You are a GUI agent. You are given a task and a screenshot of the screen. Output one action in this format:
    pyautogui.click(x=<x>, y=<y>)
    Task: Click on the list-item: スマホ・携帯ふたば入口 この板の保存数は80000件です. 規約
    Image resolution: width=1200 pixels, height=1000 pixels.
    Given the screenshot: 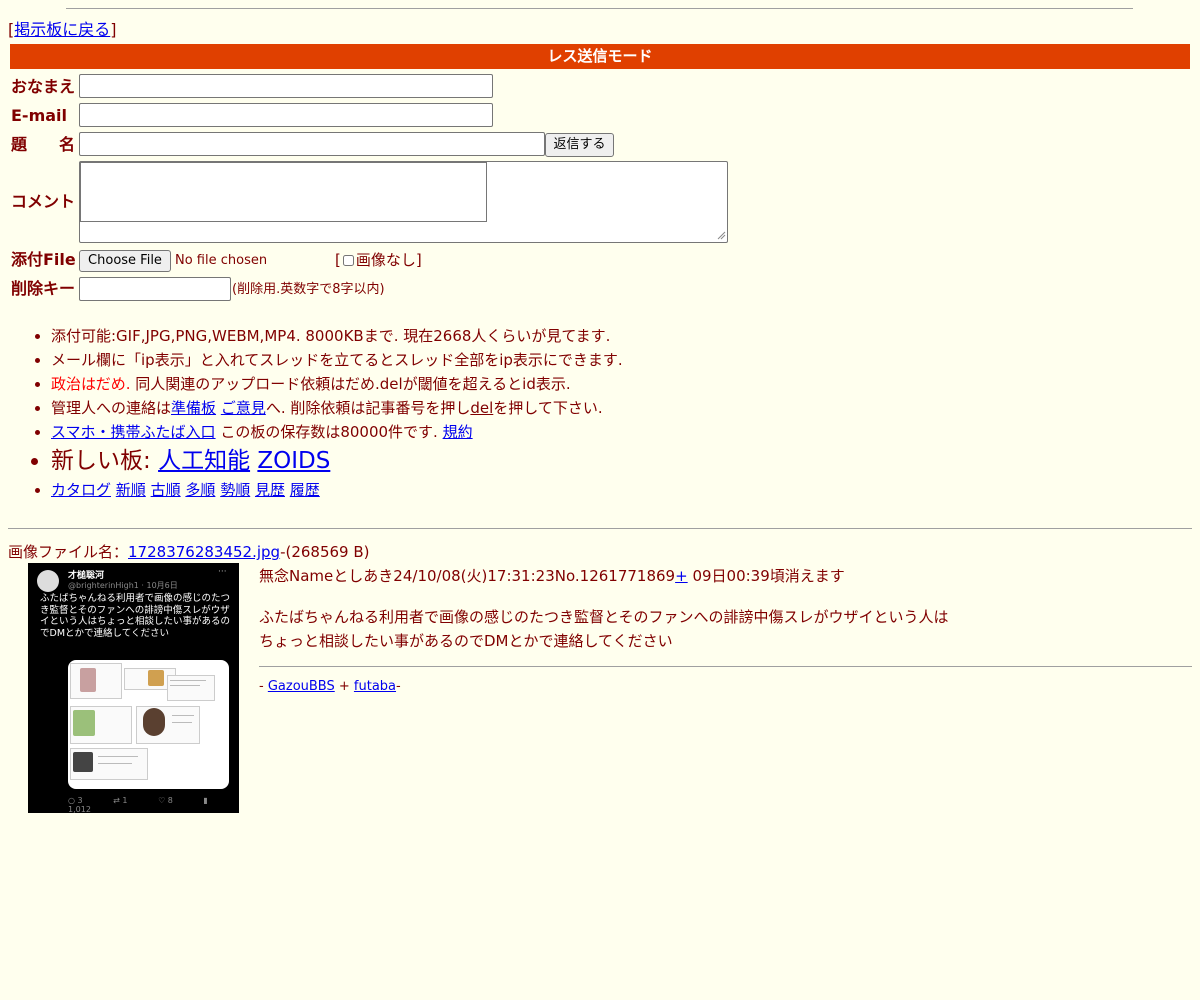 What is the action you would take?
    pyautogui.click(x=337, y=432)
    